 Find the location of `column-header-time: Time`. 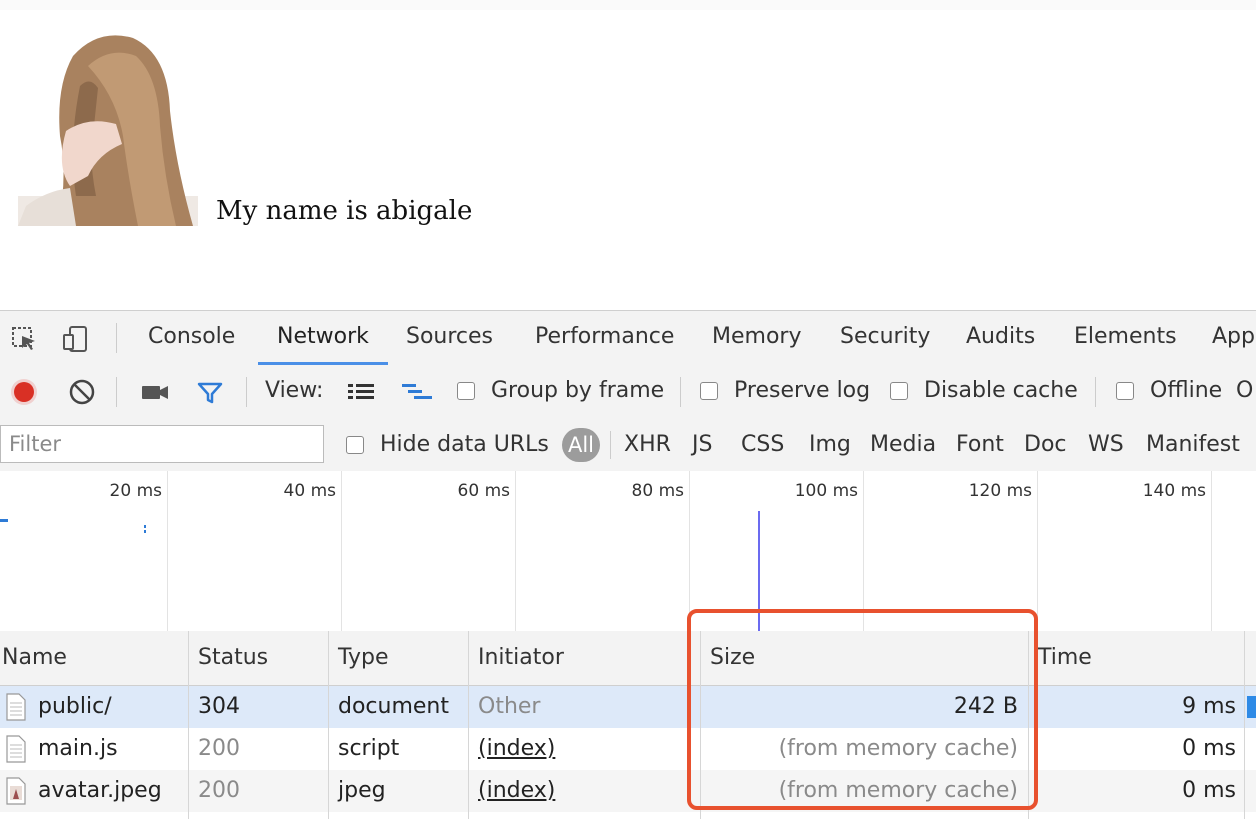

column-header-time: Time is located at coordinates (1065, 657).